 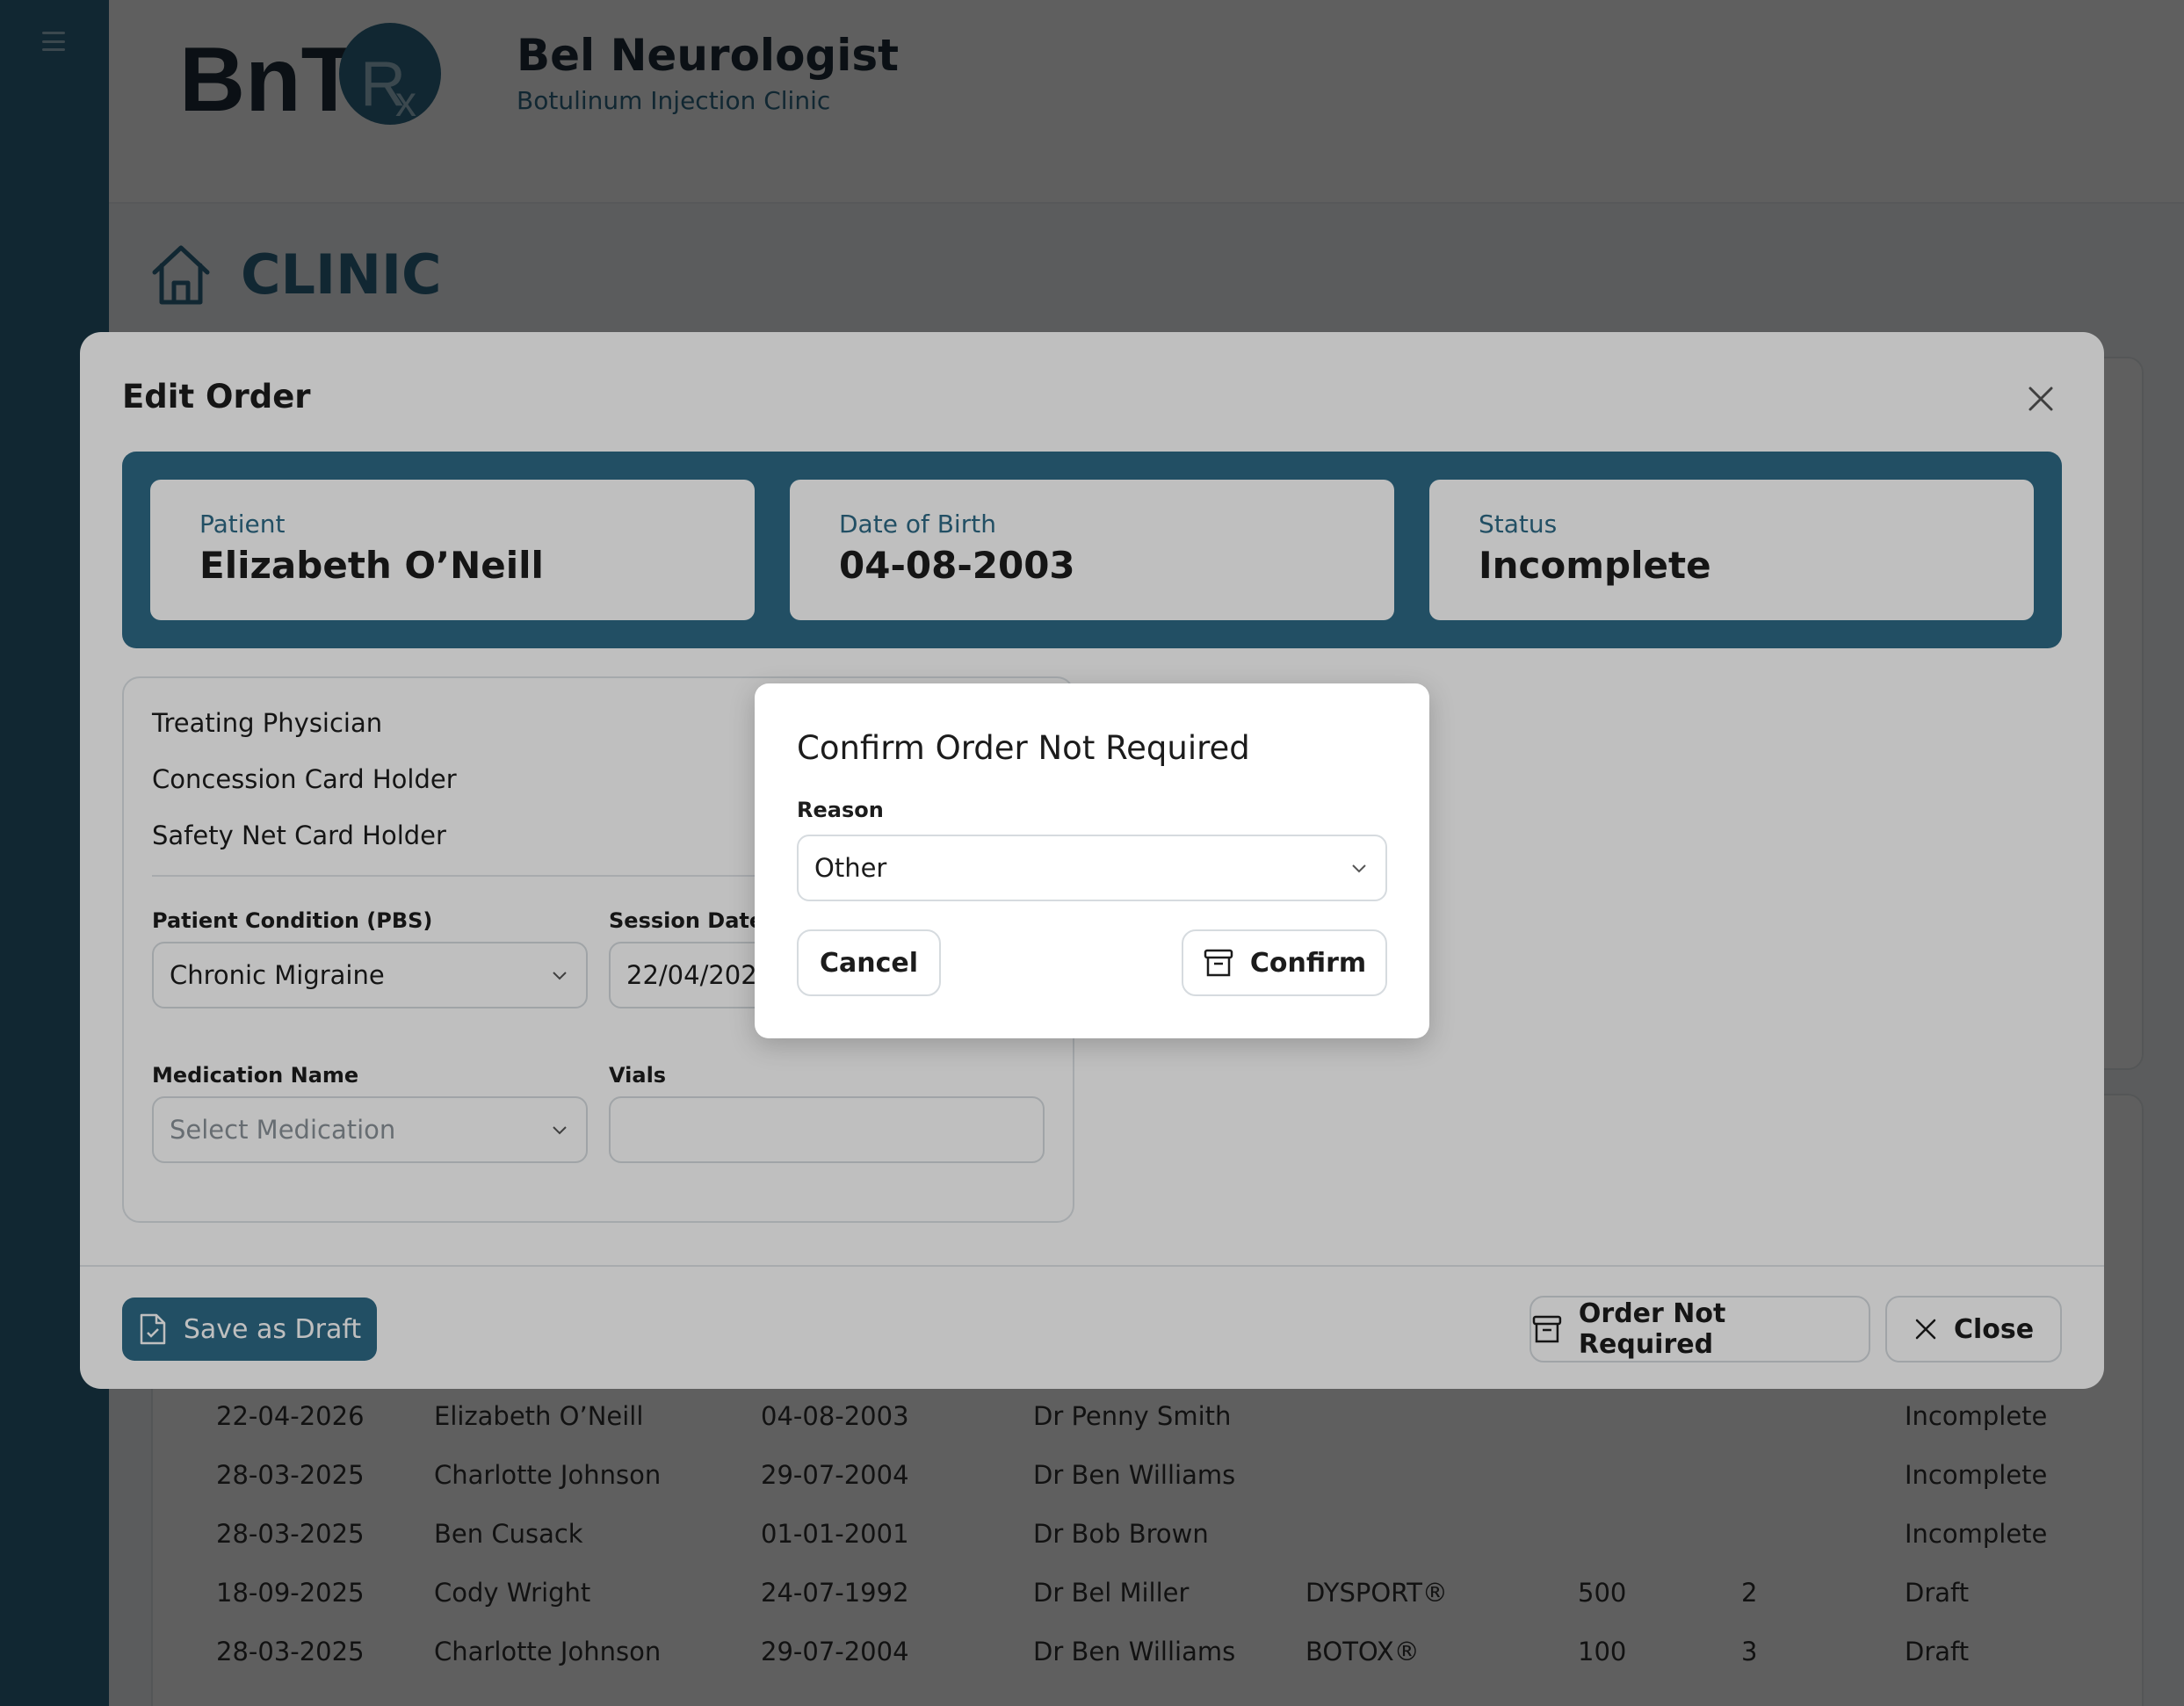 I want to click on cancel-label: Cancel, so click(x=869, y=963).